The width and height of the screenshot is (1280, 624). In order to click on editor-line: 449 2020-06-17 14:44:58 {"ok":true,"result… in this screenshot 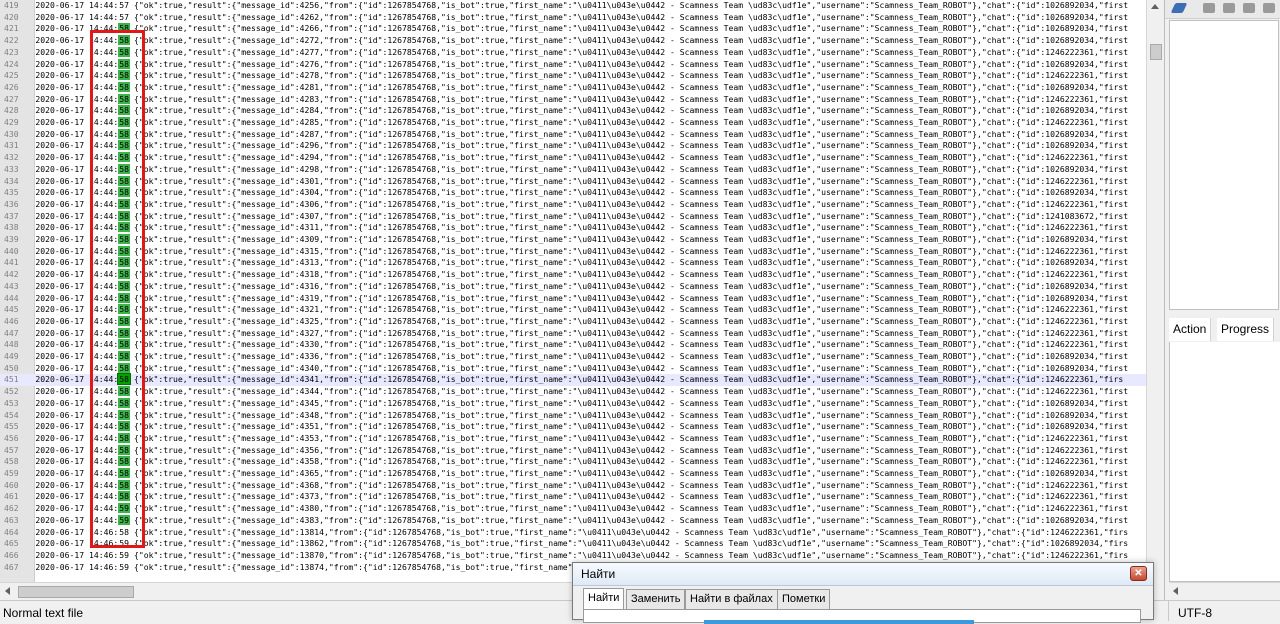, I will do `click(564, 357)`.